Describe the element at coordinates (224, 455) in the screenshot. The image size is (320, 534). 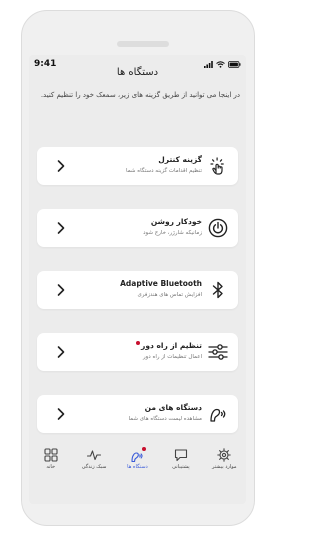
I see `gear-icon` at that location.